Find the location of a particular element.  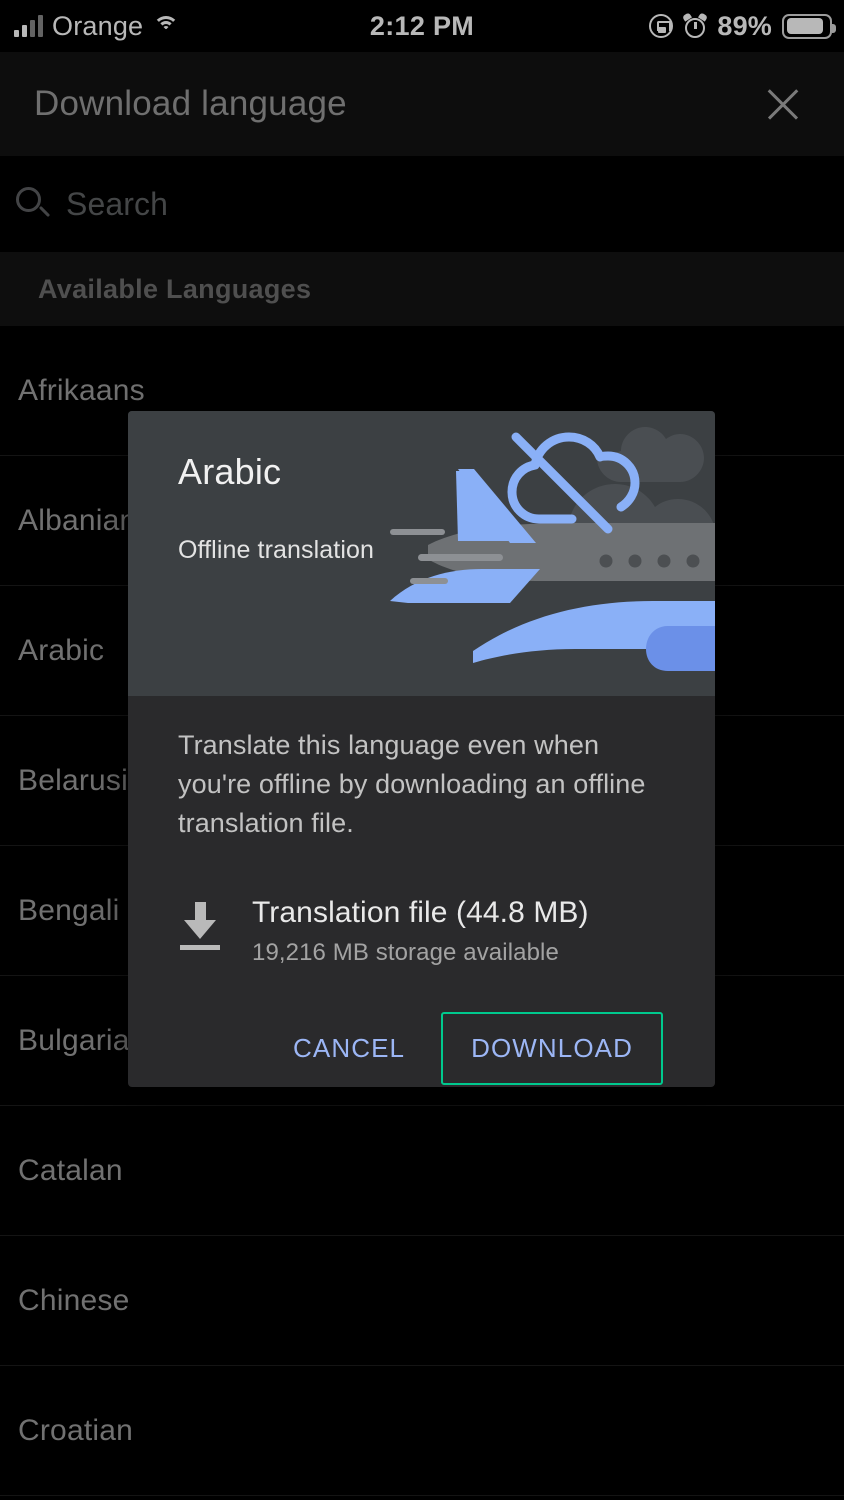

storage-available: 19,216 MB storage available is located at coordinates (405, 952).